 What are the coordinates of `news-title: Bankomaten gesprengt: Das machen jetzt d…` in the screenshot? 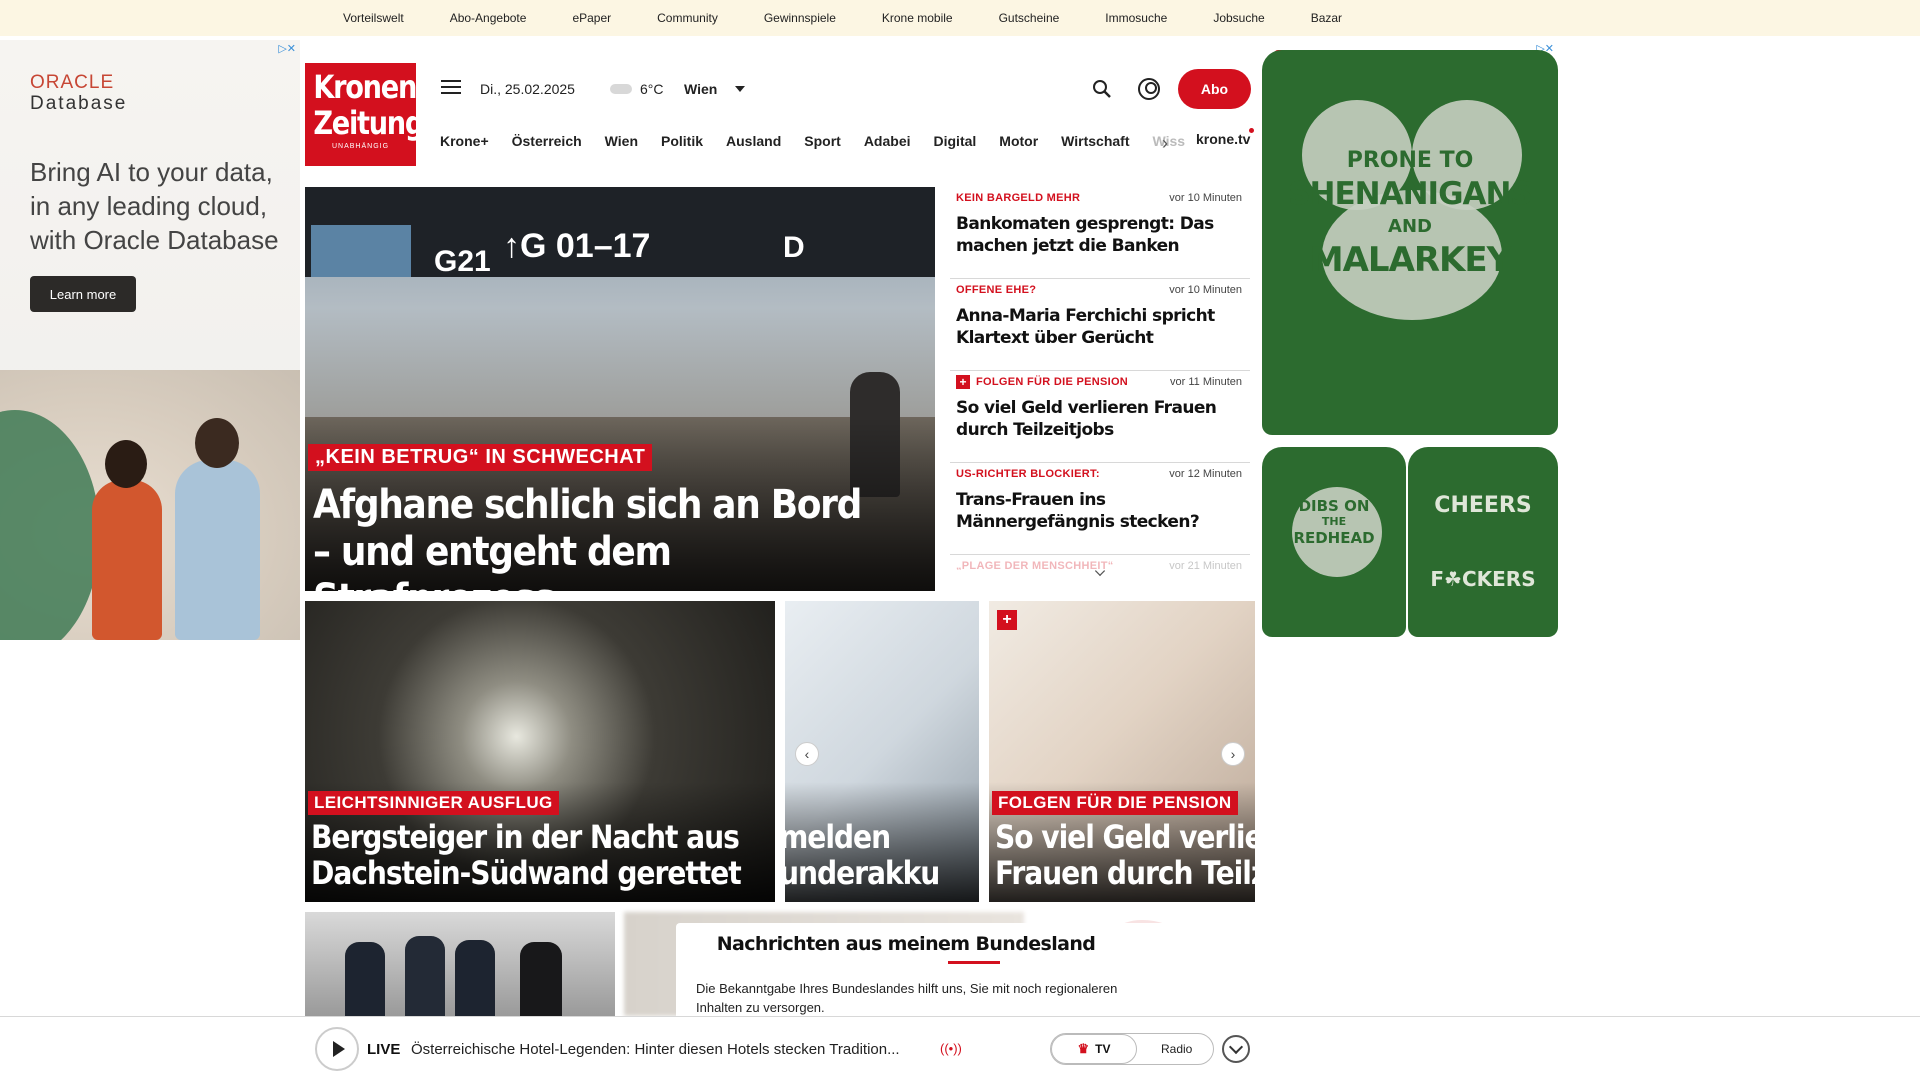 It's located at (1091, 235).